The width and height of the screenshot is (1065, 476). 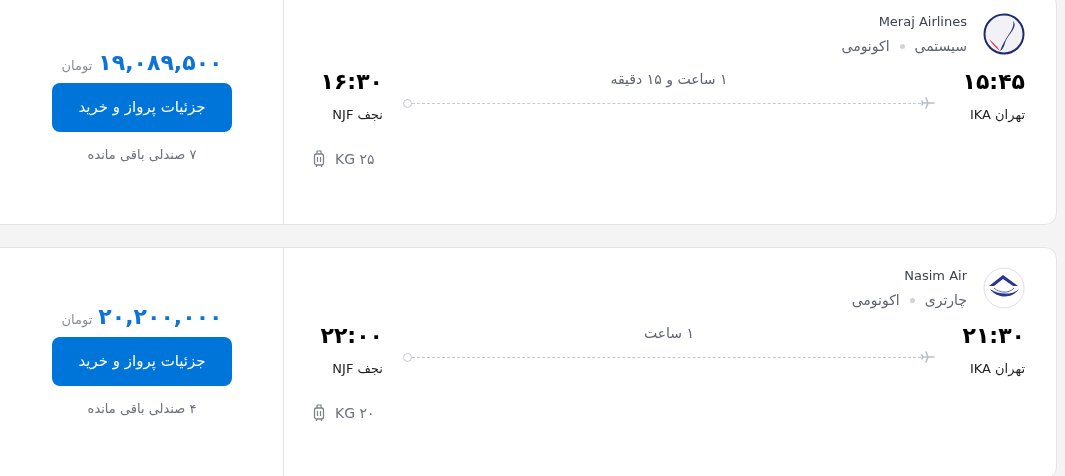 What do you see at coordinates (142, 408) in the screenshot?
I see `seats-remaining: ۴ صندلی باقی مانده` at bounding box center [142, 408].